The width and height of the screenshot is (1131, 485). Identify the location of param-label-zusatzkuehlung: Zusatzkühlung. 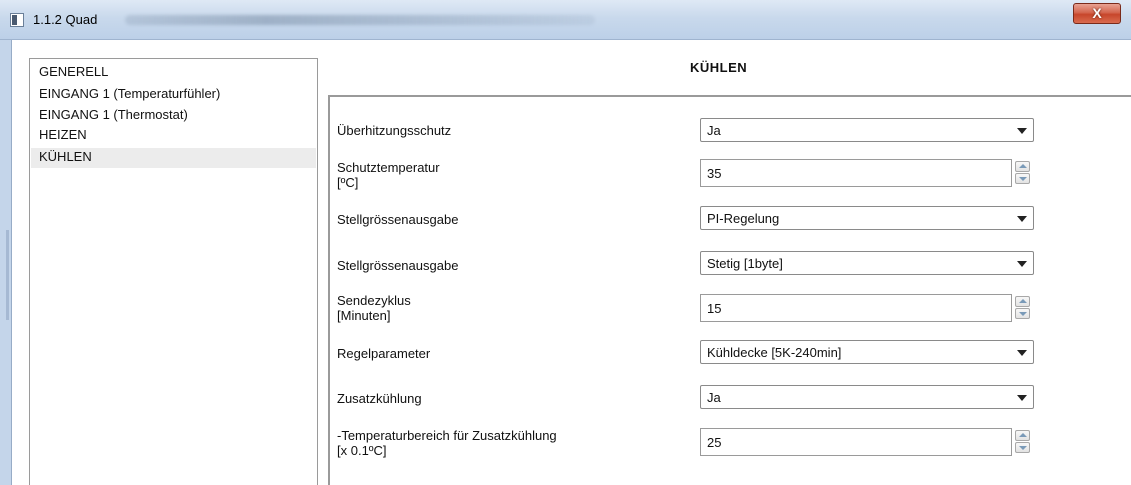
(379, 398).